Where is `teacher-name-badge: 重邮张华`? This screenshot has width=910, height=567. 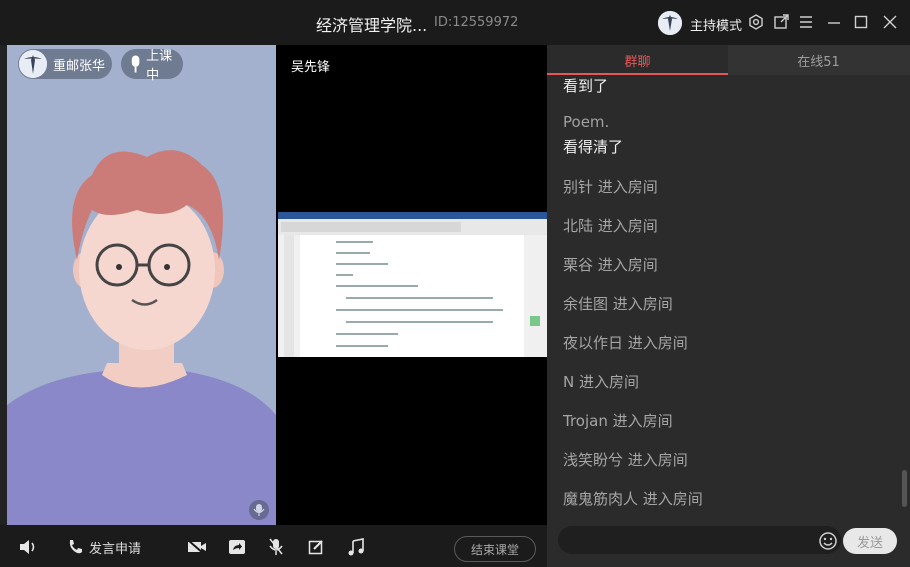 teacher-name-badge: 重邮张华 is located at coordinates (65, 64).